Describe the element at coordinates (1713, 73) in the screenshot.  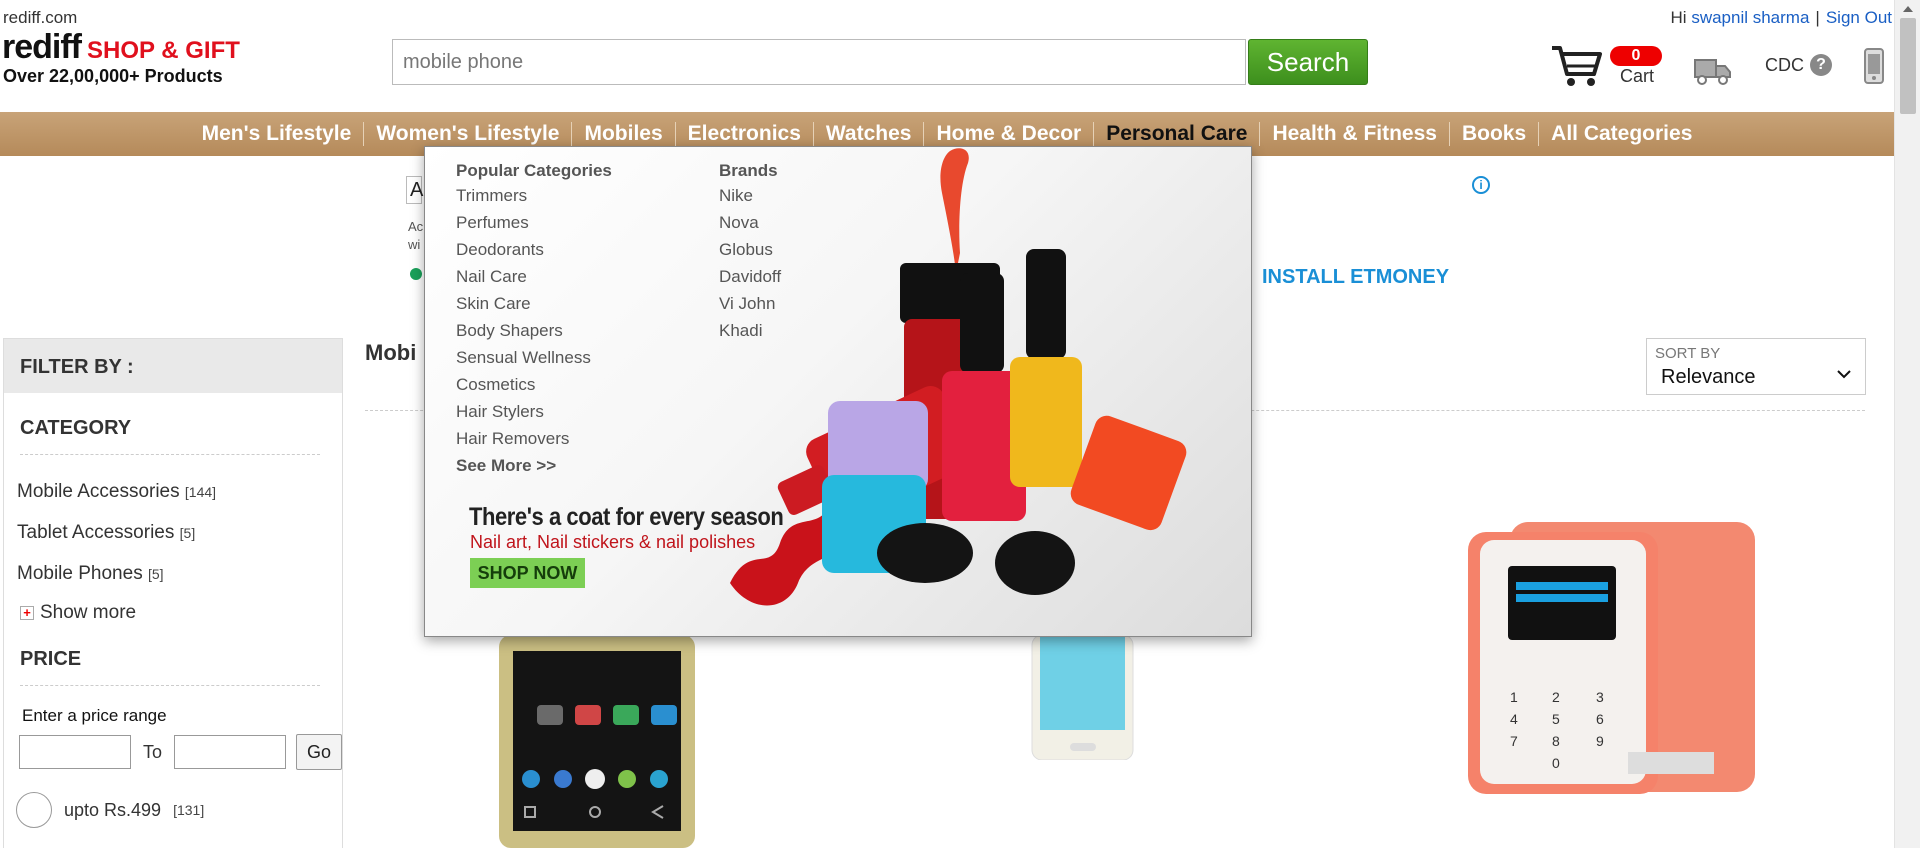
I see `delivery-truck-icon` at that location.